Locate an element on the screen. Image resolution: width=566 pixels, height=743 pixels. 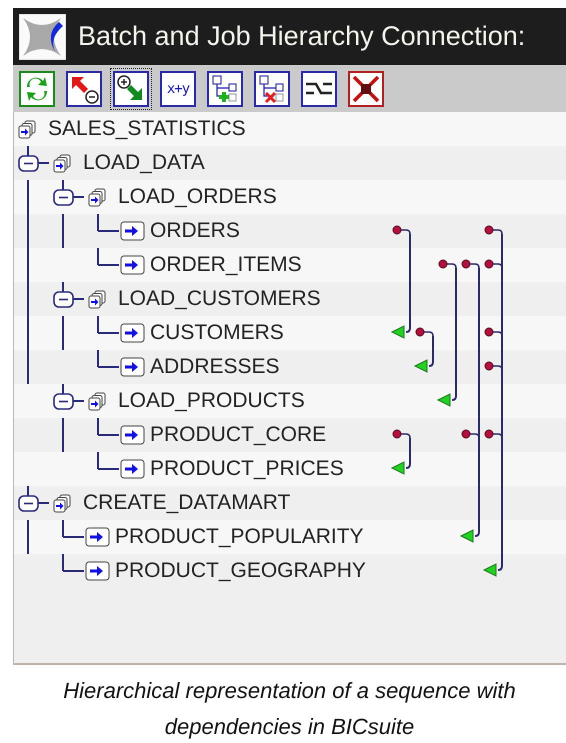
tree-item: ORDER_ITEMS is located at coordinates (226, 265).